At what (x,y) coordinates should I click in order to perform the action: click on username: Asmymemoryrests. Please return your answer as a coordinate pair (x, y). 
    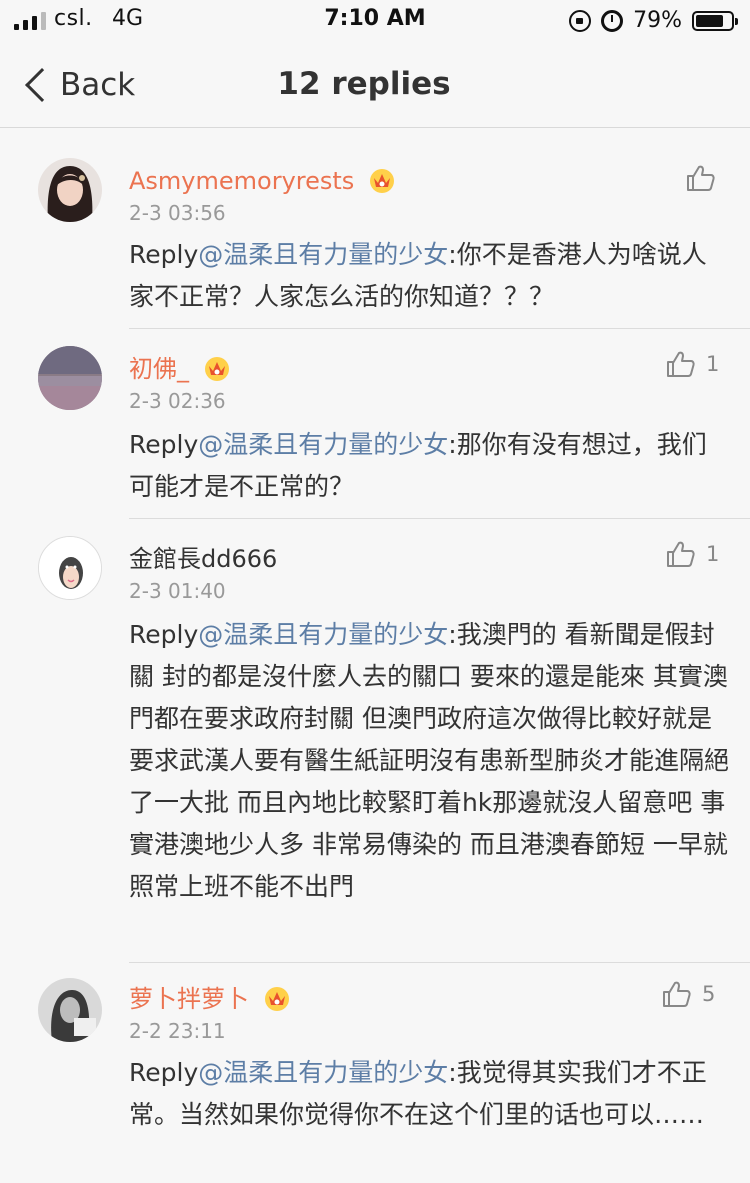
    Looking at the image, I should click on (262, 181).